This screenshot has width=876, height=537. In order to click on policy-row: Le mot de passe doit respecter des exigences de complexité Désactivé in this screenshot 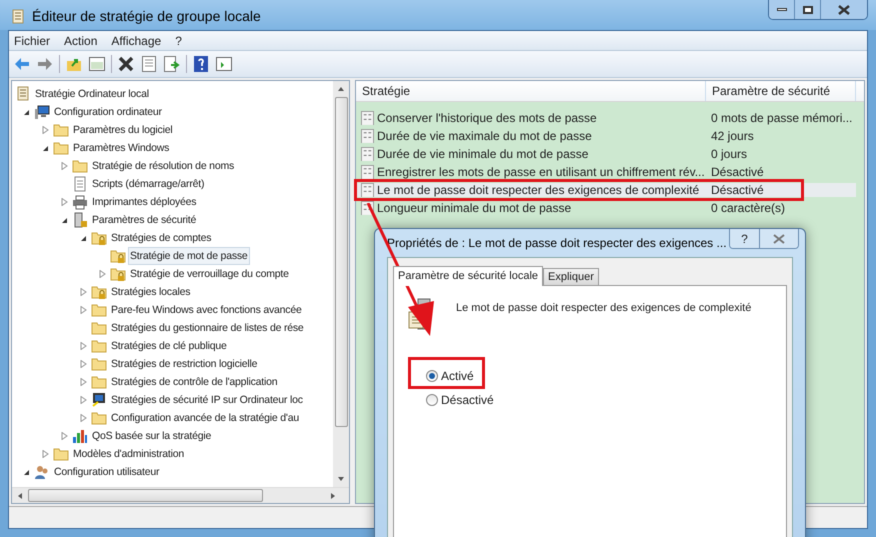, I will do `click(606, 190)`.